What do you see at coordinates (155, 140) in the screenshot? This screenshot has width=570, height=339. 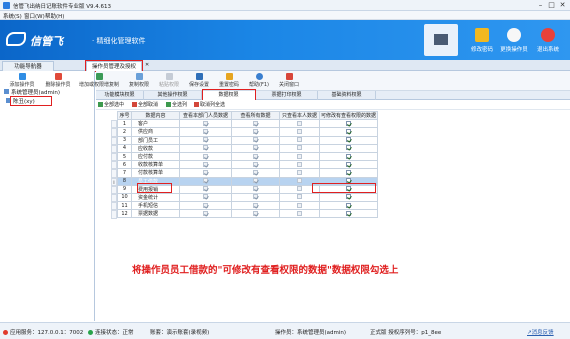 I see `cell-content-name: 部门员工` at bounding box center [155, 140].